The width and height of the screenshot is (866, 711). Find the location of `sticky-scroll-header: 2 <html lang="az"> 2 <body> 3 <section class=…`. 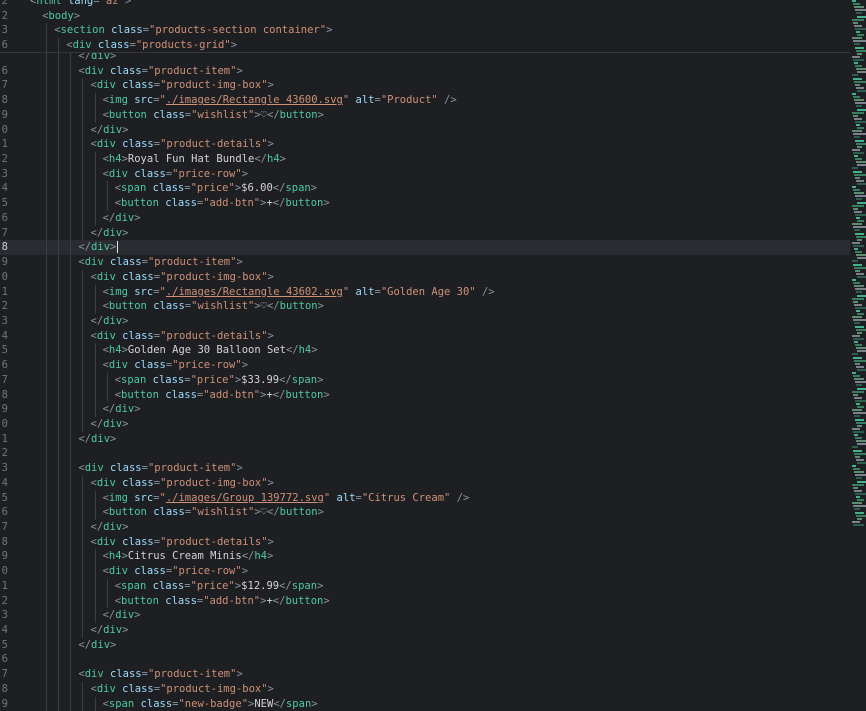

sticky-scroll-header: 2 <html lang="az"> 2 <body> 3 <section class=… is located at coordinates (425, 26).